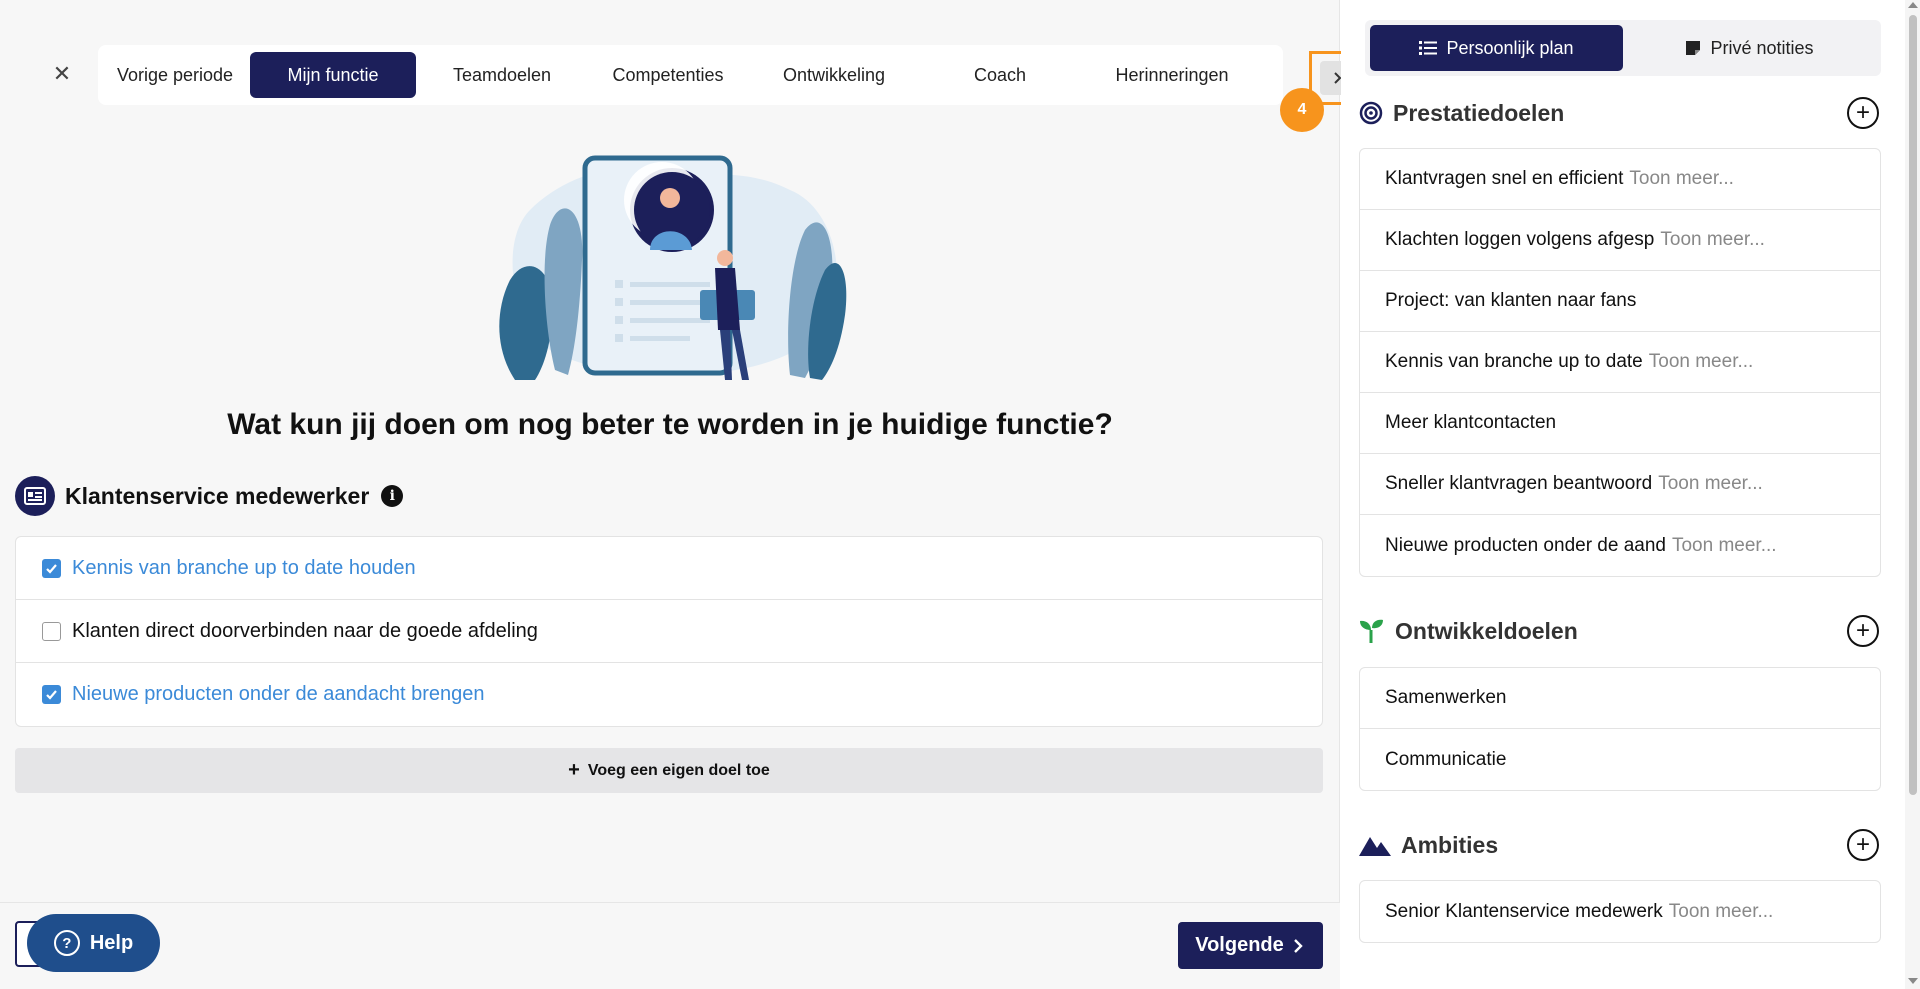 This screenshot has width=1920, height=989. I want to click on role-title: Klantenservice medewerker, so click(217, 495).